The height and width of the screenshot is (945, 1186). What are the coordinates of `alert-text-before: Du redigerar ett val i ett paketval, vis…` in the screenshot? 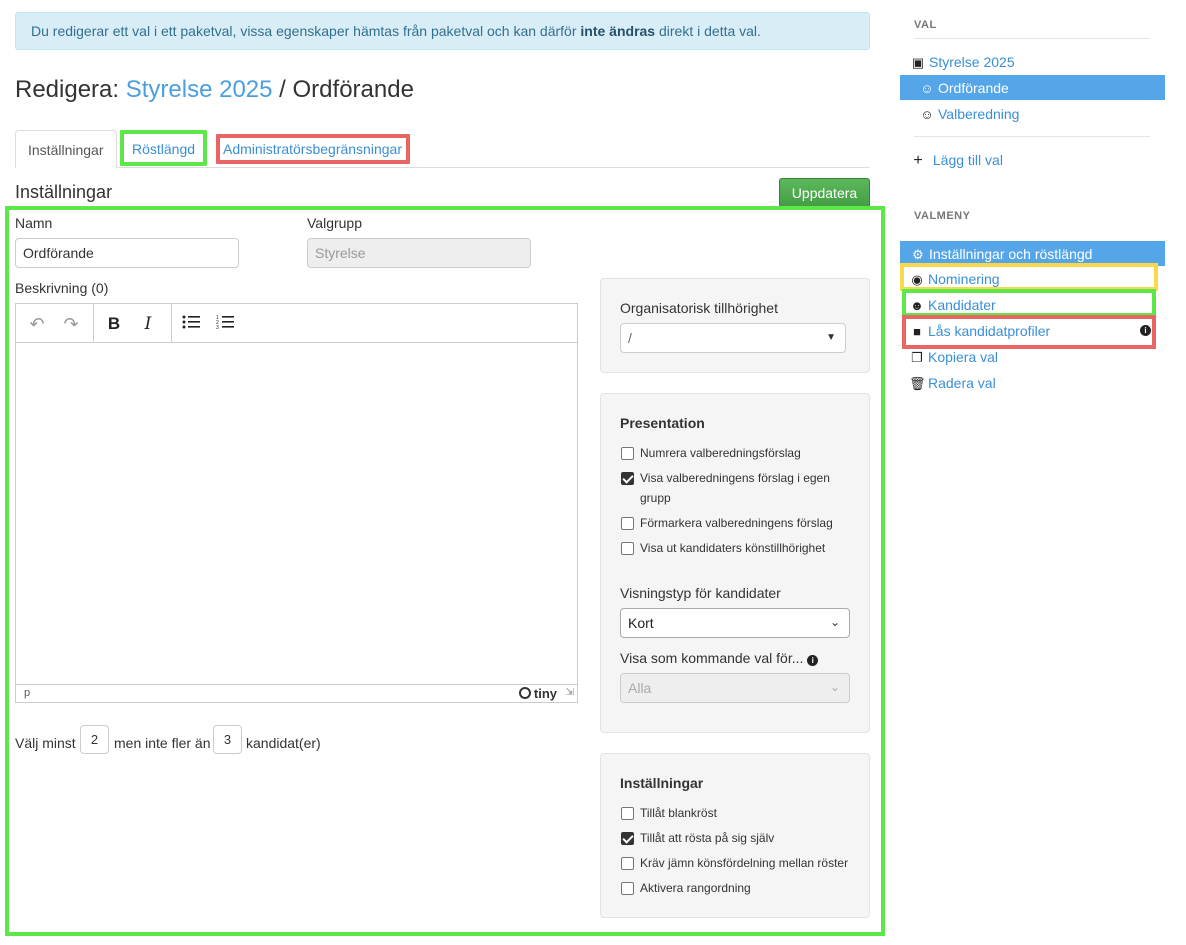 It's located at (306, 31).